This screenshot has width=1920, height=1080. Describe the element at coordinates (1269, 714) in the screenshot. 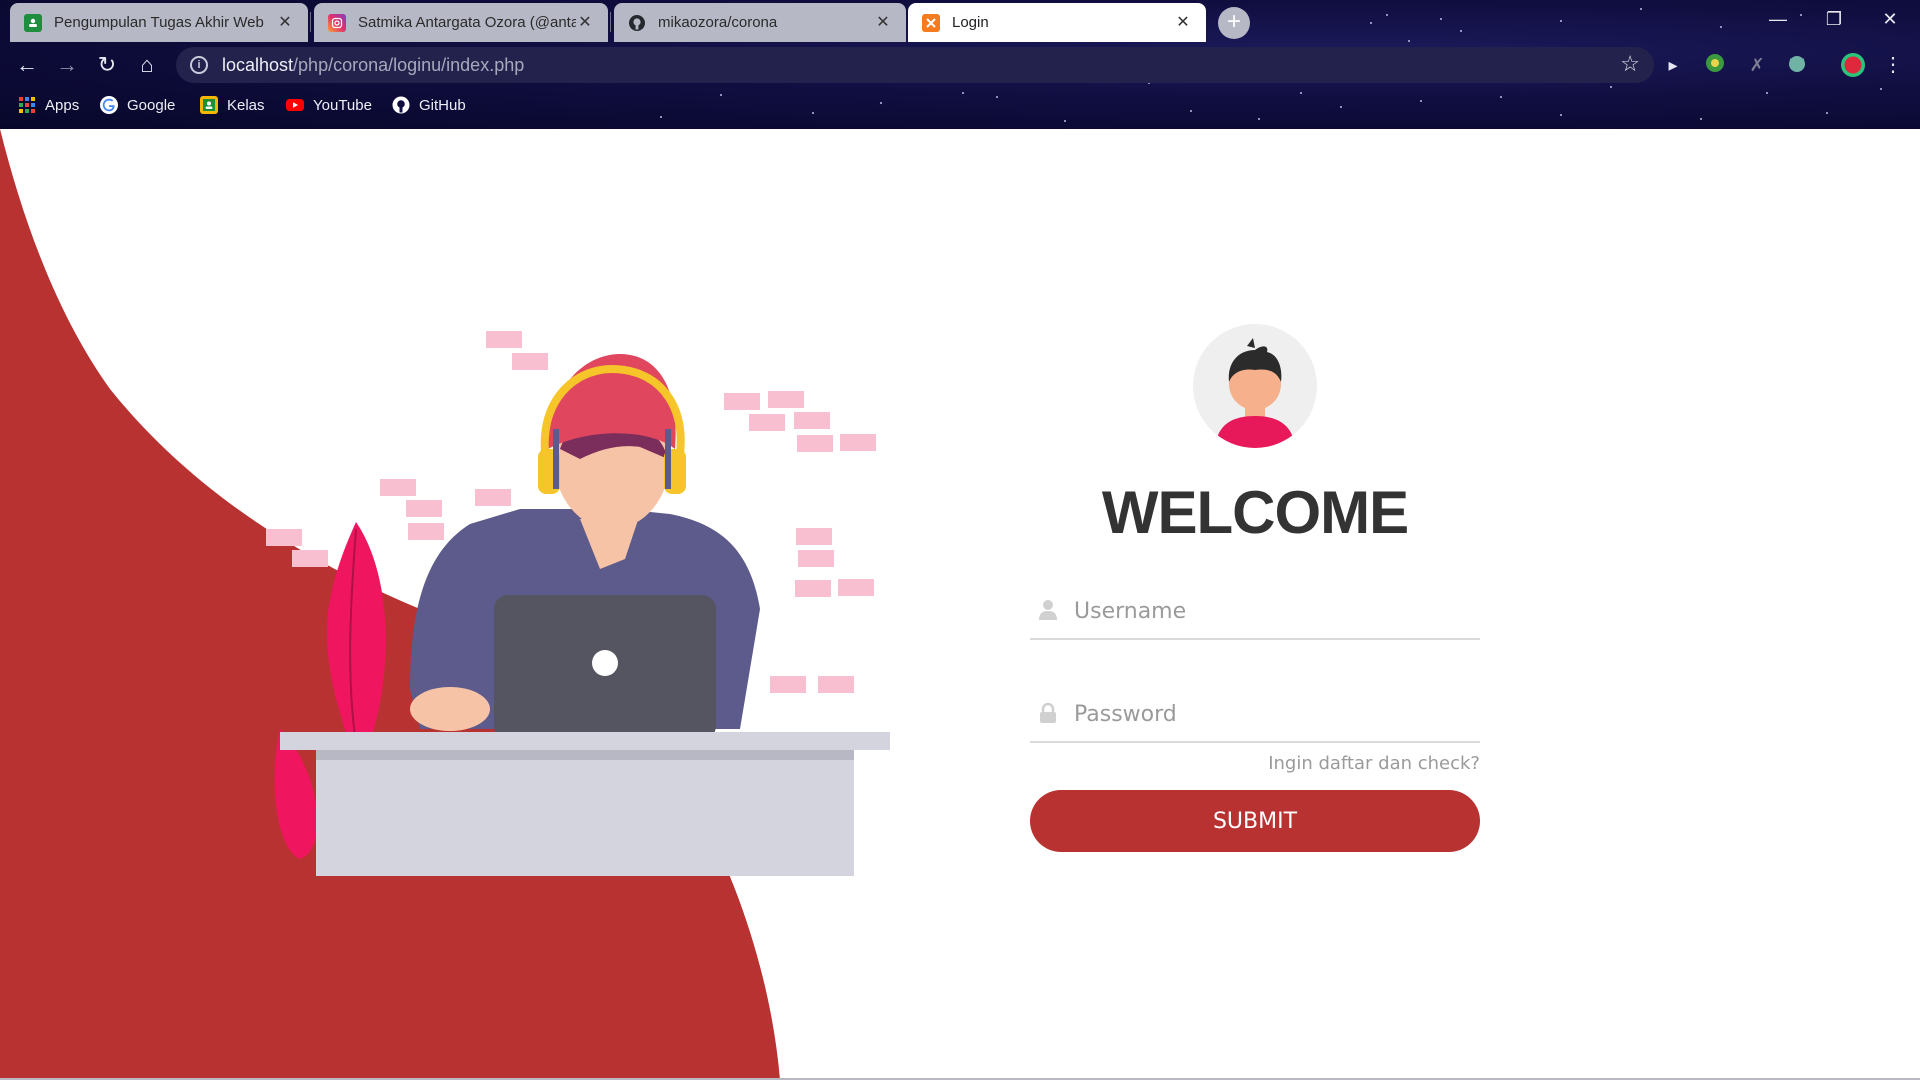

I see `password-input` at that location.